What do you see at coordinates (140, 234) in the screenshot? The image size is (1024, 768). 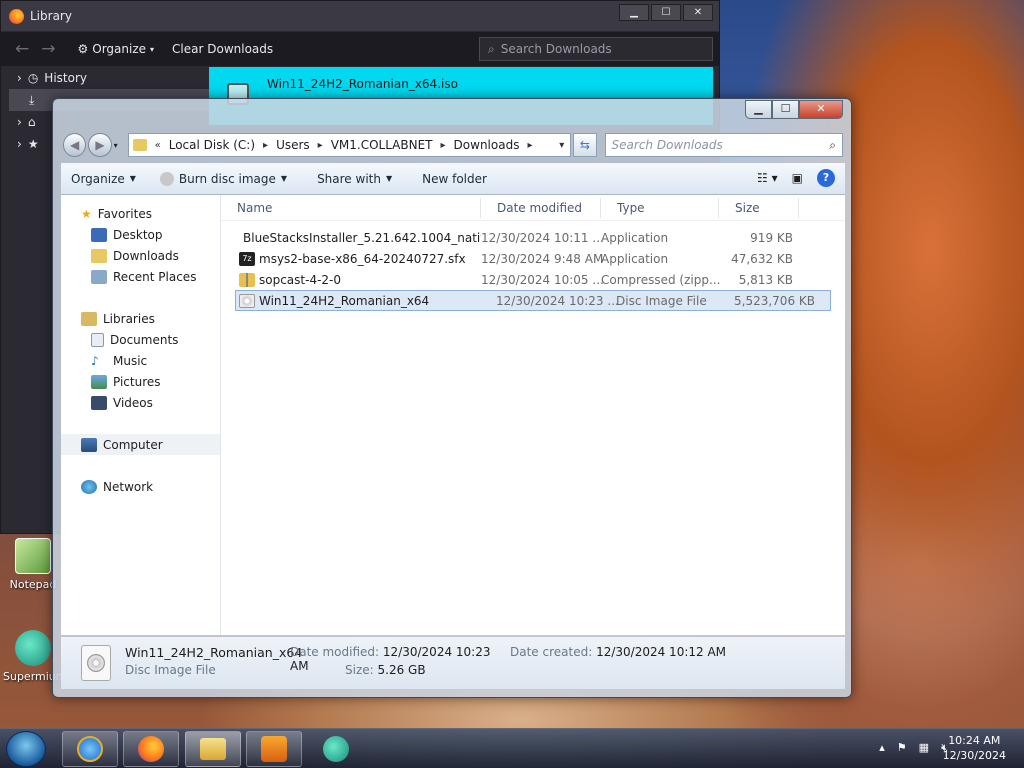 I see `nav-desktop: Desktop` at bounding box center [140, 234].